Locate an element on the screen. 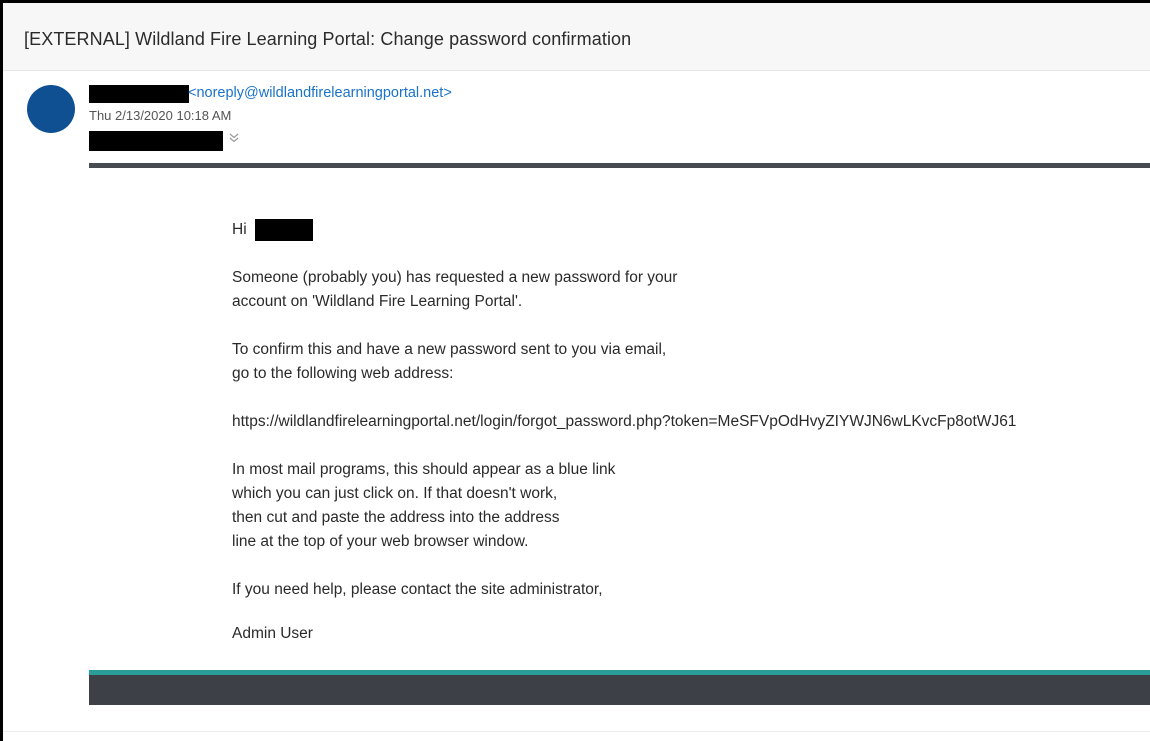 This screenshot has height=741, width=1150. signature: Admin User is located at coordinates (272, 633).